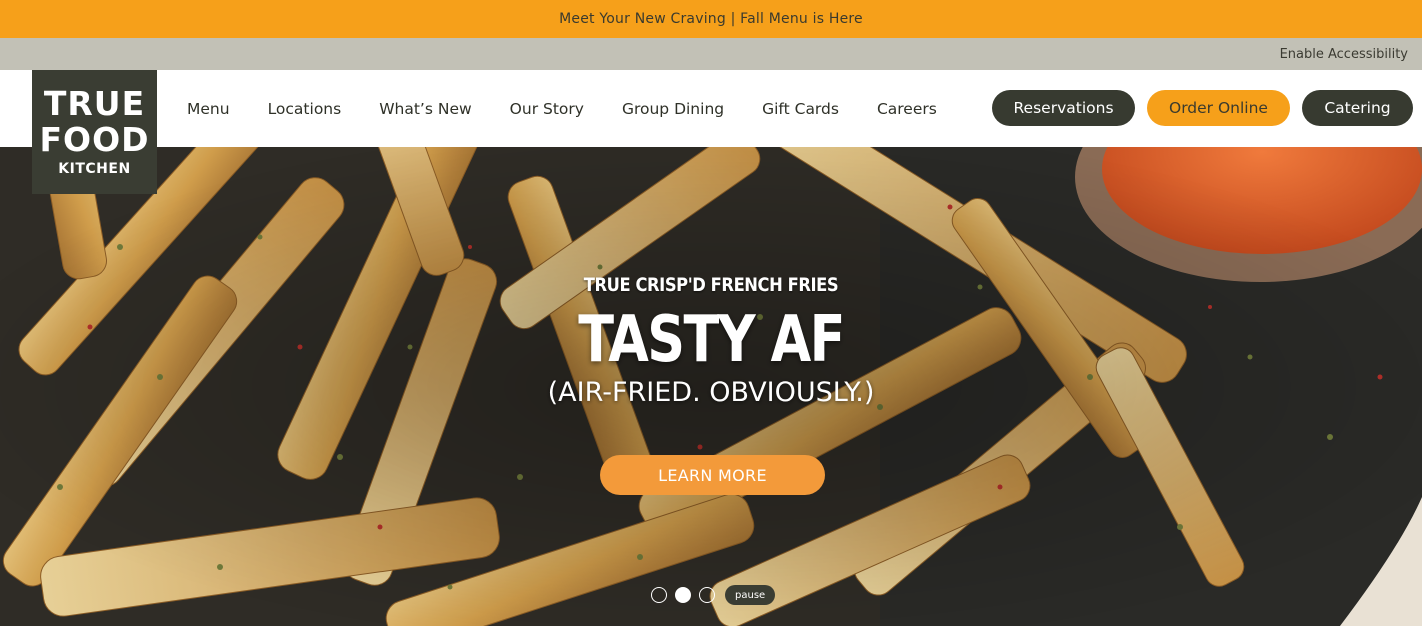 The height and width of the screenshot is (626, 1422). I want to click on nav-item-group-dining: Group Dining, so click(673, 109).